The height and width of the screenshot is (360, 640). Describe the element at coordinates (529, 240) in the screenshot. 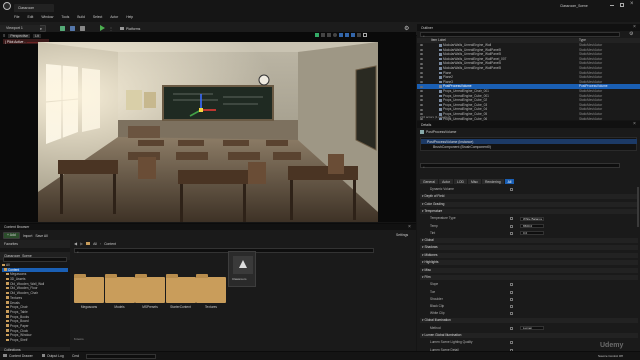

I see `details-section-header: ▾ Global` at that location.